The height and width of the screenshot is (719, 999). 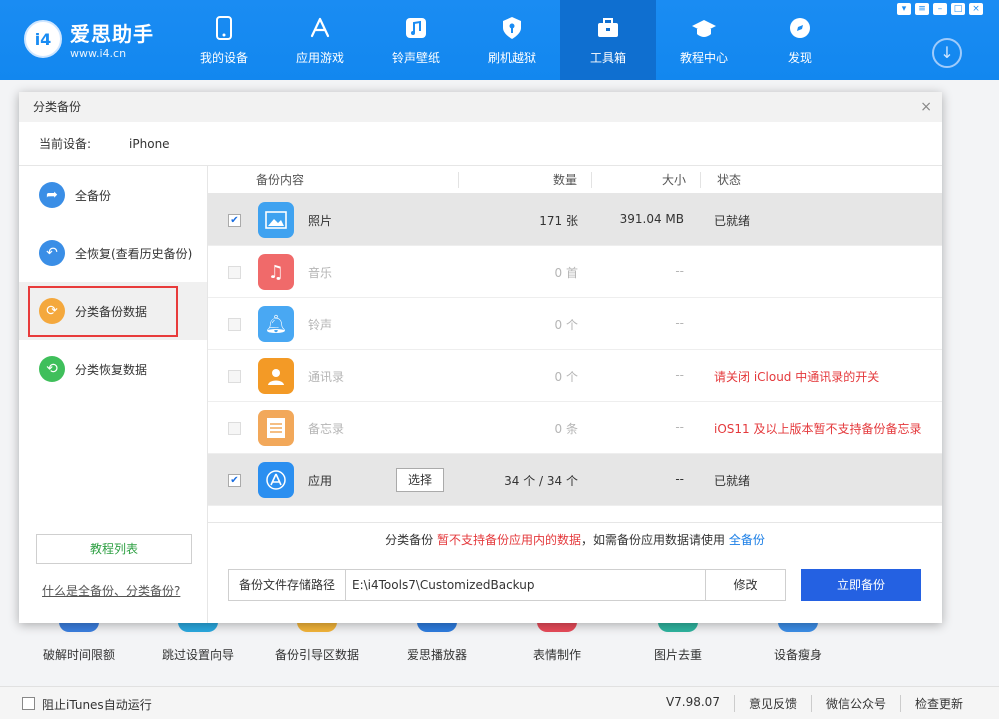 I want to click on graduation-cap-icon, so click(x=704, y=28).